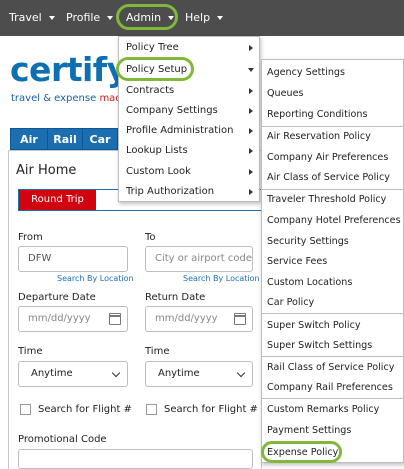  I want to click on nav-travel-label: Travel, so click(25, 17).